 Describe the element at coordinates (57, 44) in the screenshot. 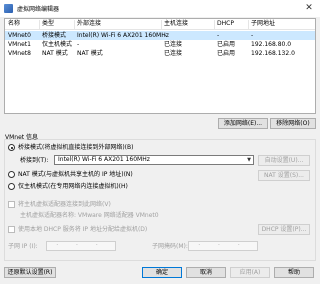

I see `row-type: 仅主机模式` at that location.